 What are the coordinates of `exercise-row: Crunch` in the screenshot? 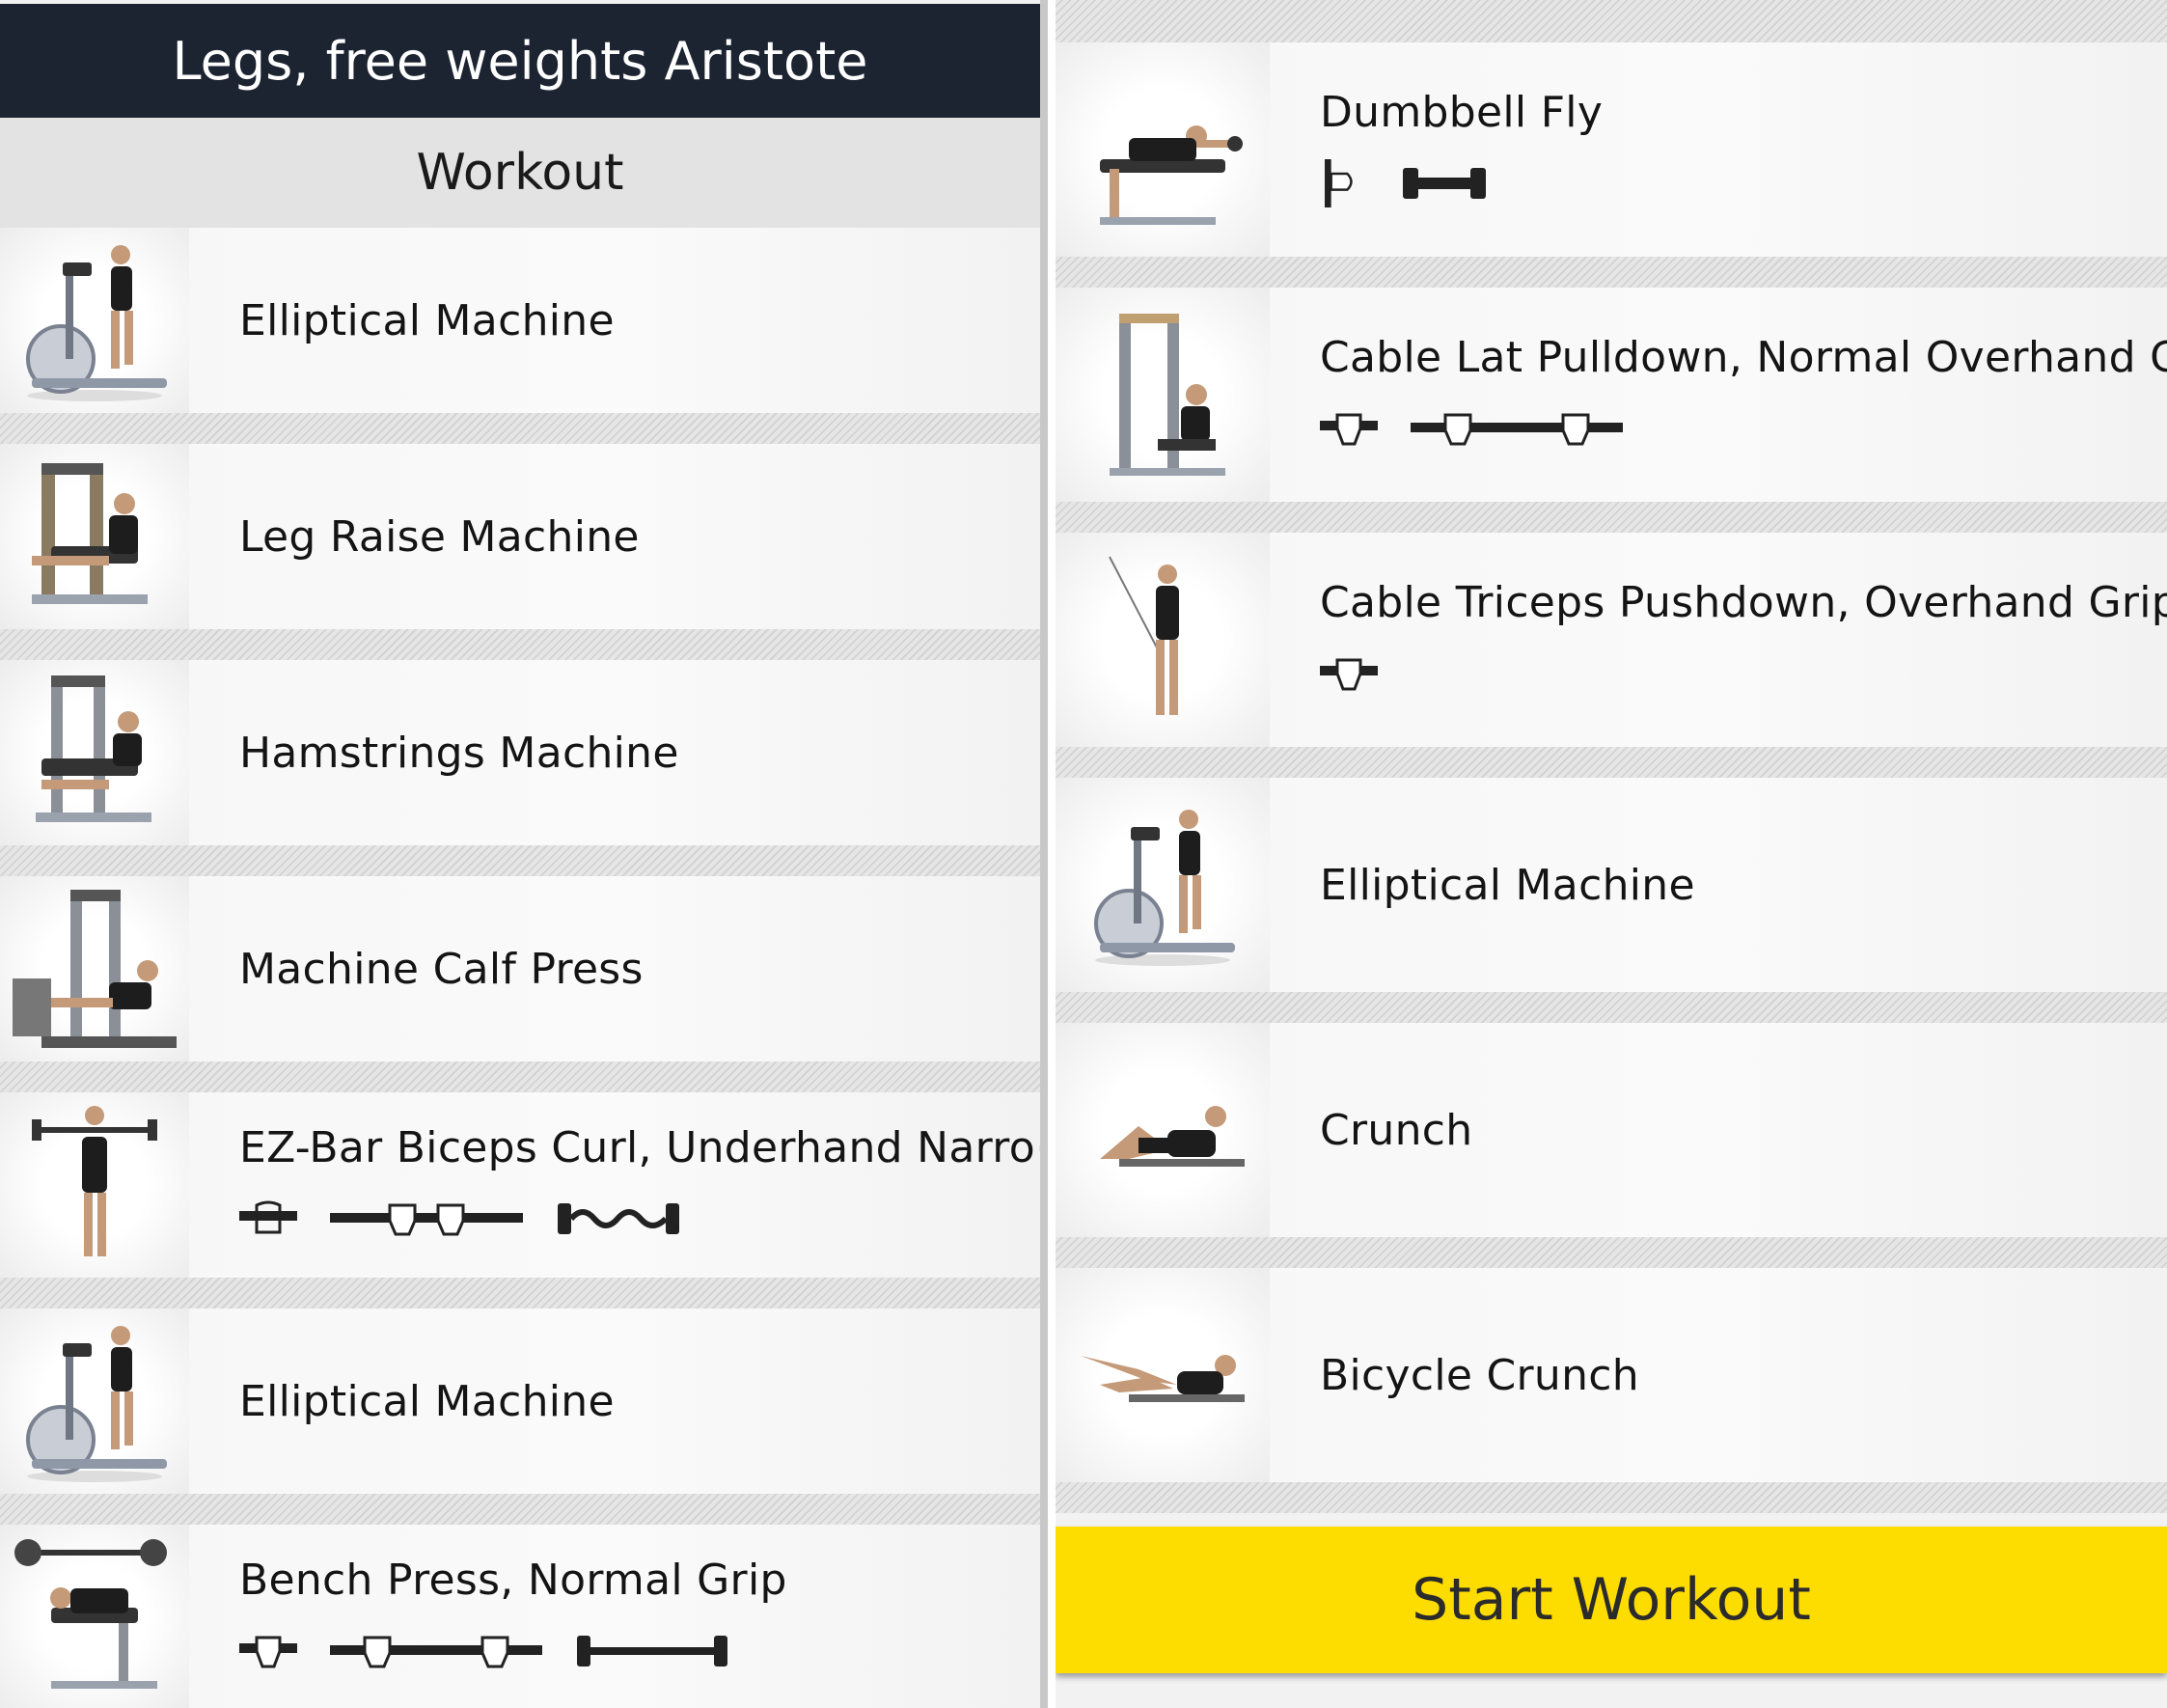 It's located at (1611, 1130).